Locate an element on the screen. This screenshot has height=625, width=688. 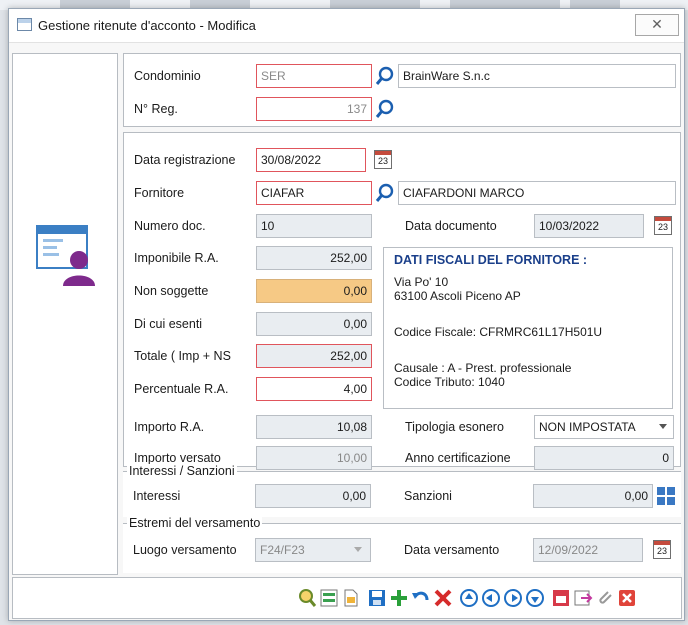
anno-certificazione-field: 0 is located at coordinates (604, 458).